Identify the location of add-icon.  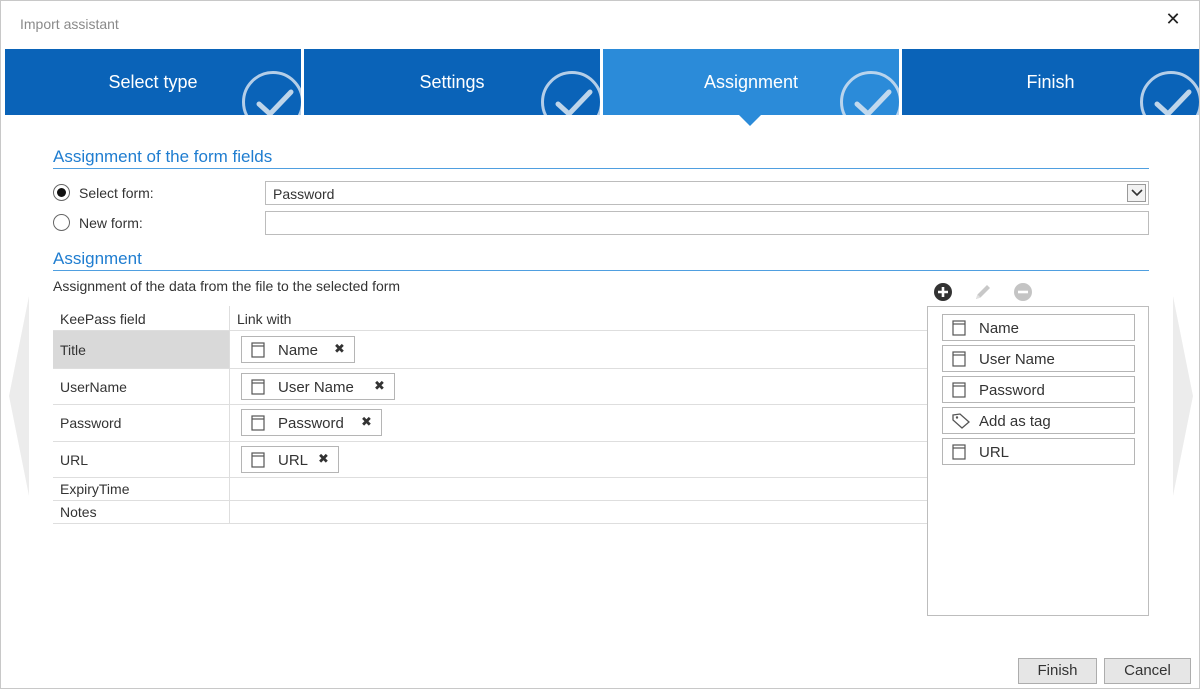
(943, 292).